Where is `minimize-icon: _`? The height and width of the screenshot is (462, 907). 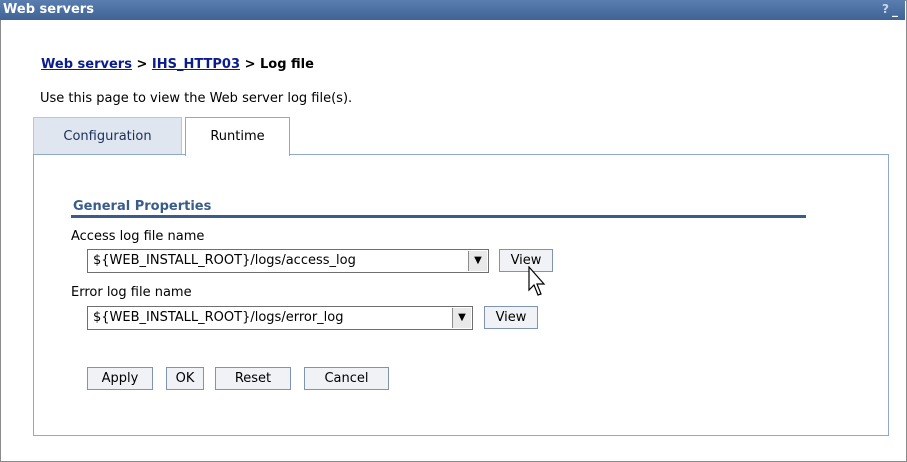
minimize-icon: _ is located at coordinates (896, 10).